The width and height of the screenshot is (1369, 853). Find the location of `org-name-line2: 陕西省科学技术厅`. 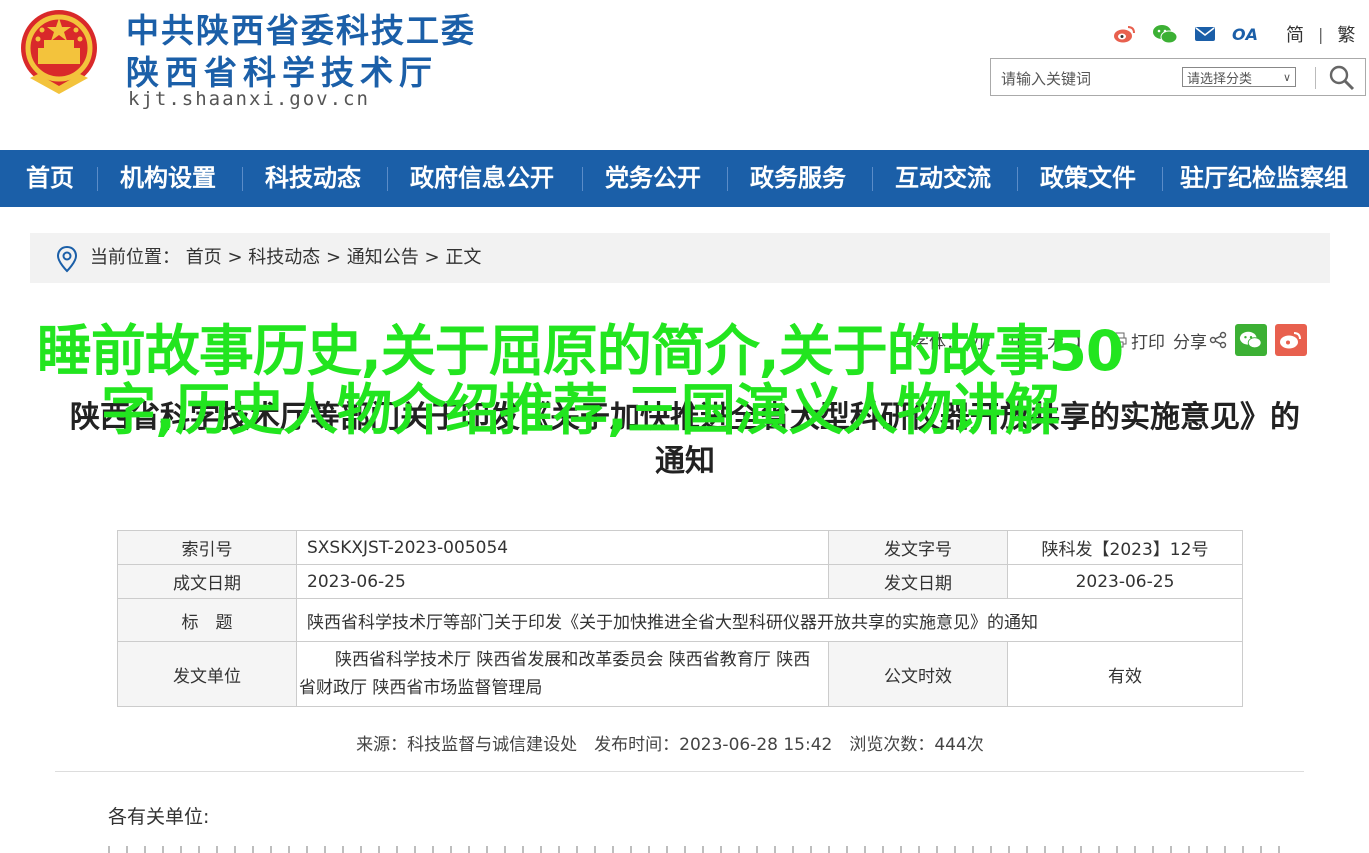

org-name-line2: 陕西省科学技术厅 is located at coordinates (282, 72).